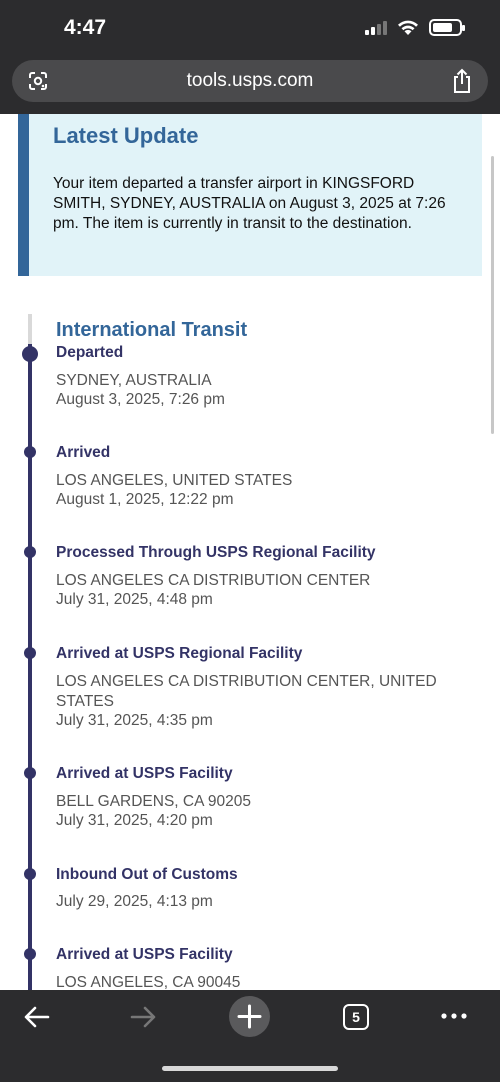  What do you see at coordinates (376, 27) in the screenshot?
I see `signal-icon` at bounding box center [376, 27].